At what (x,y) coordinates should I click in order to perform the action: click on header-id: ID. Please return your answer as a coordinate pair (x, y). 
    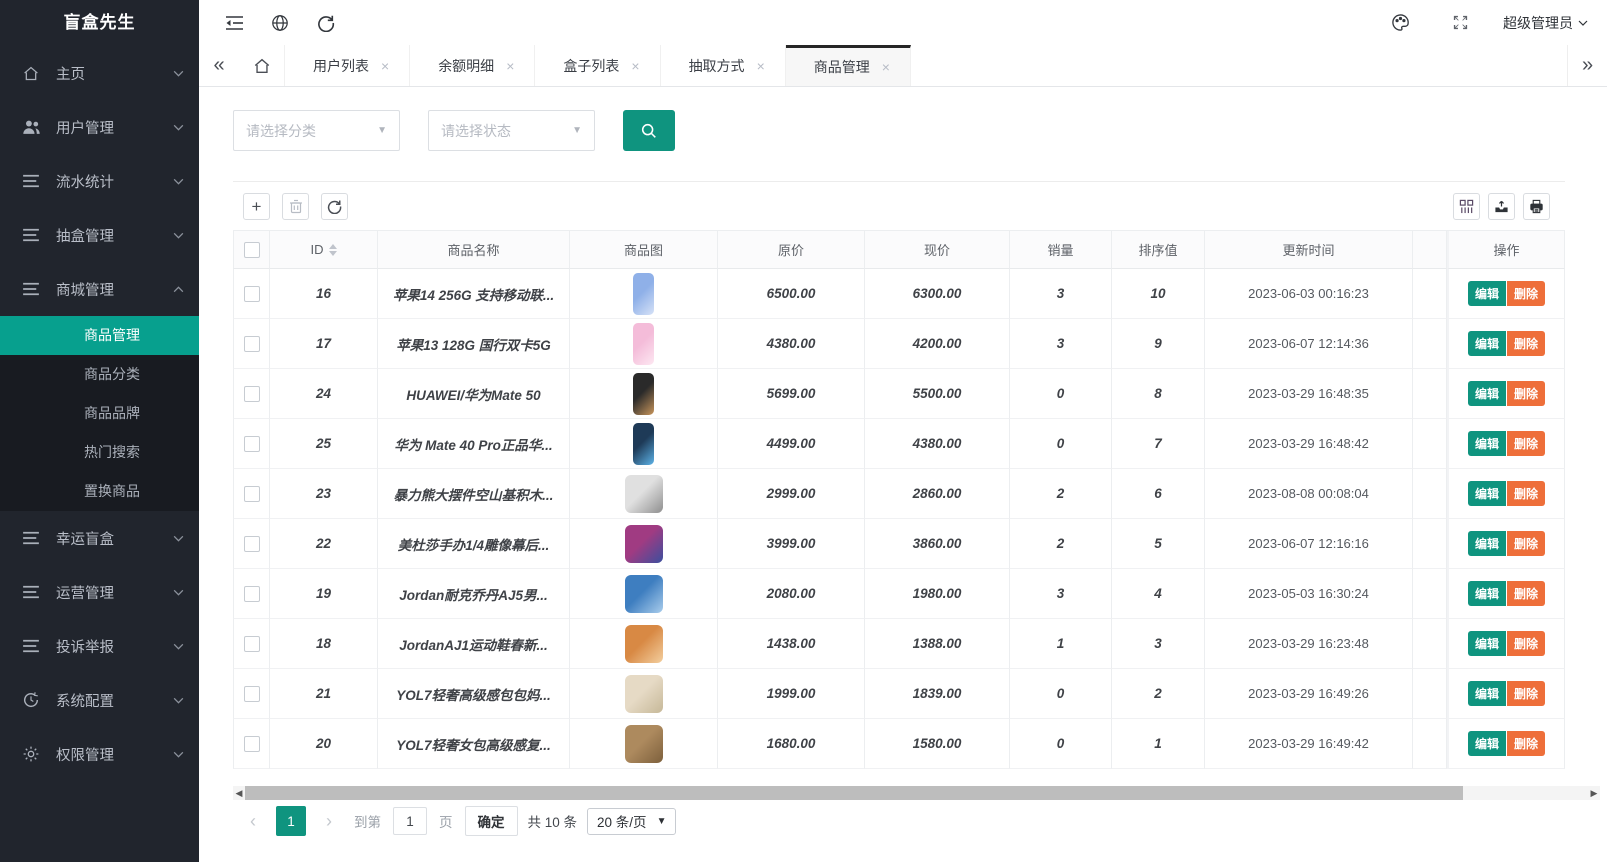
    Looking at the image, I should click on (324, 250).